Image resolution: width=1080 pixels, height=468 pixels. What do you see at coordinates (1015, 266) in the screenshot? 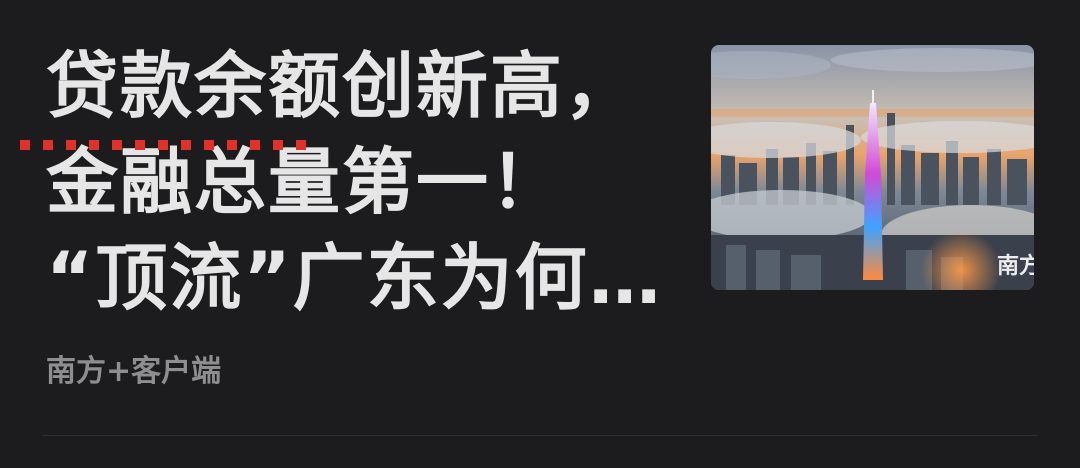
I see `image-watermark: 南方` at bounding box center [1015, 266].